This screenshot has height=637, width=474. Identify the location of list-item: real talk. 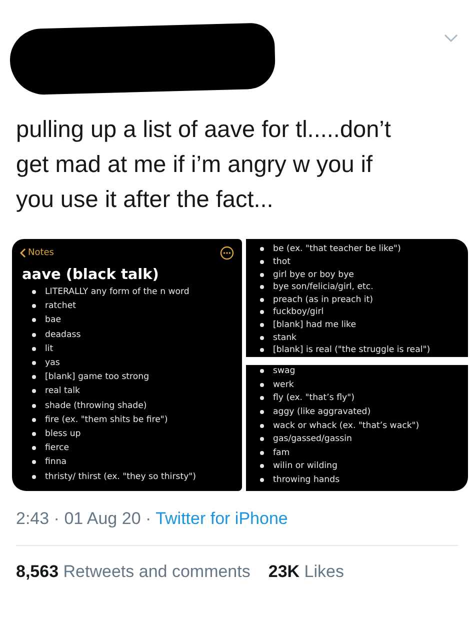
(62, 391).